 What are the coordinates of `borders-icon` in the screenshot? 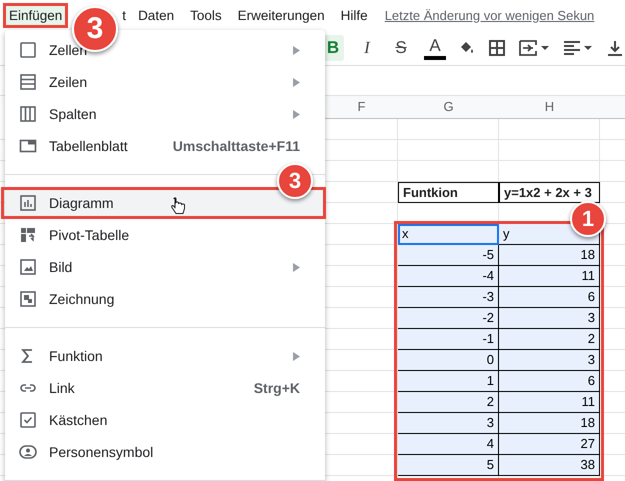 It's located at (497, 47).